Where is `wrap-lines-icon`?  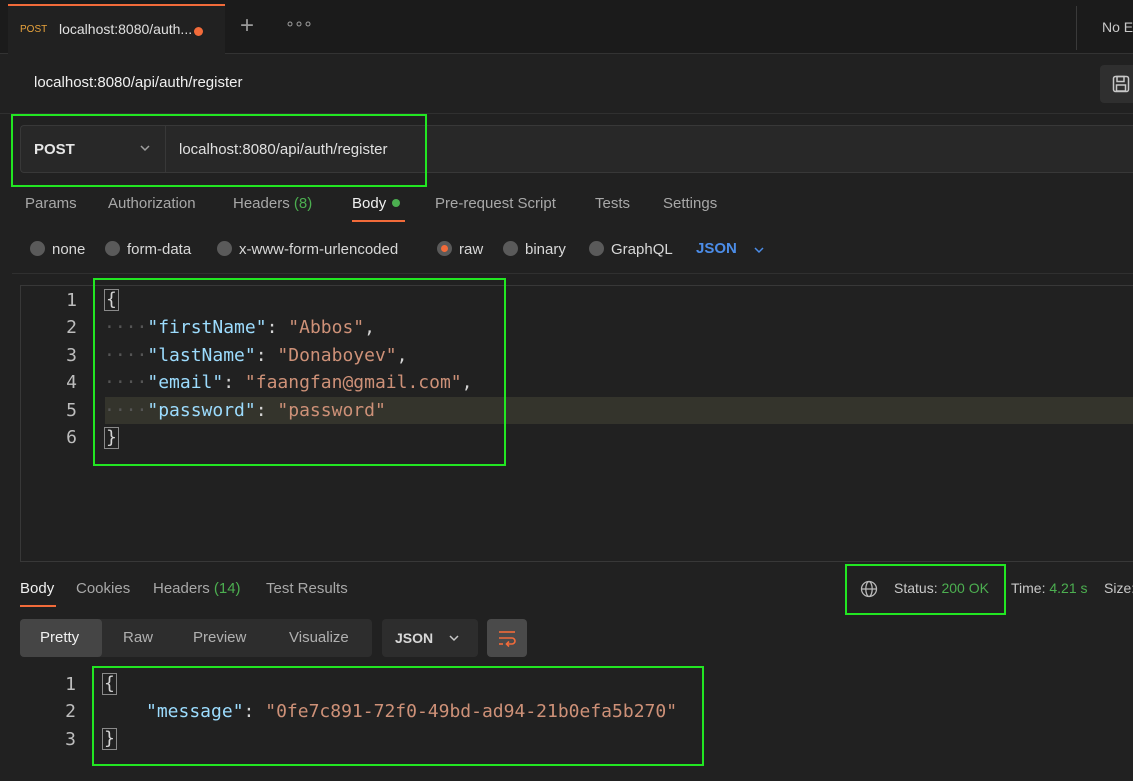 wrap-lines-icon is located at coordinates (507, 639).